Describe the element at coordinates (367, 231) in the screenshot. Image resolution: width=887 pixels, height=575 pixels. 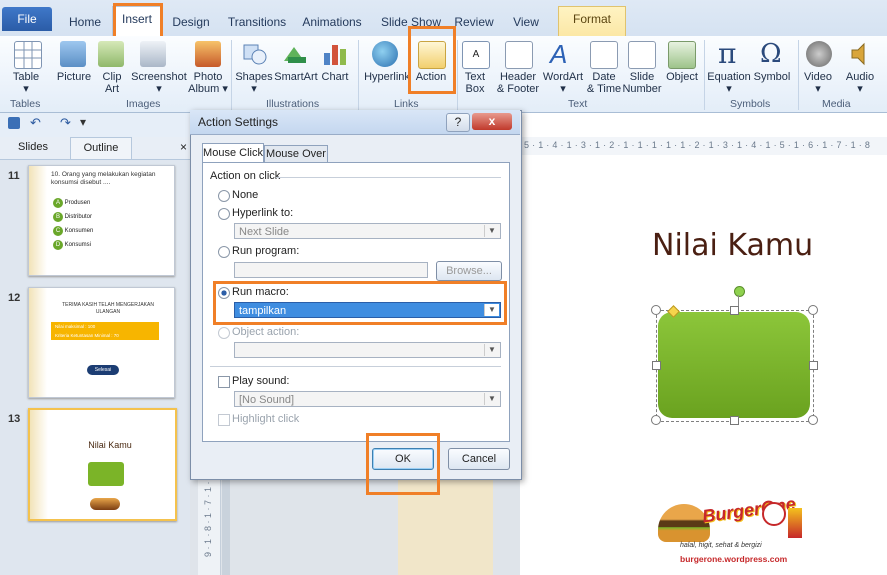
I see `hyperlink-select: Next Slide ▼` at that location.